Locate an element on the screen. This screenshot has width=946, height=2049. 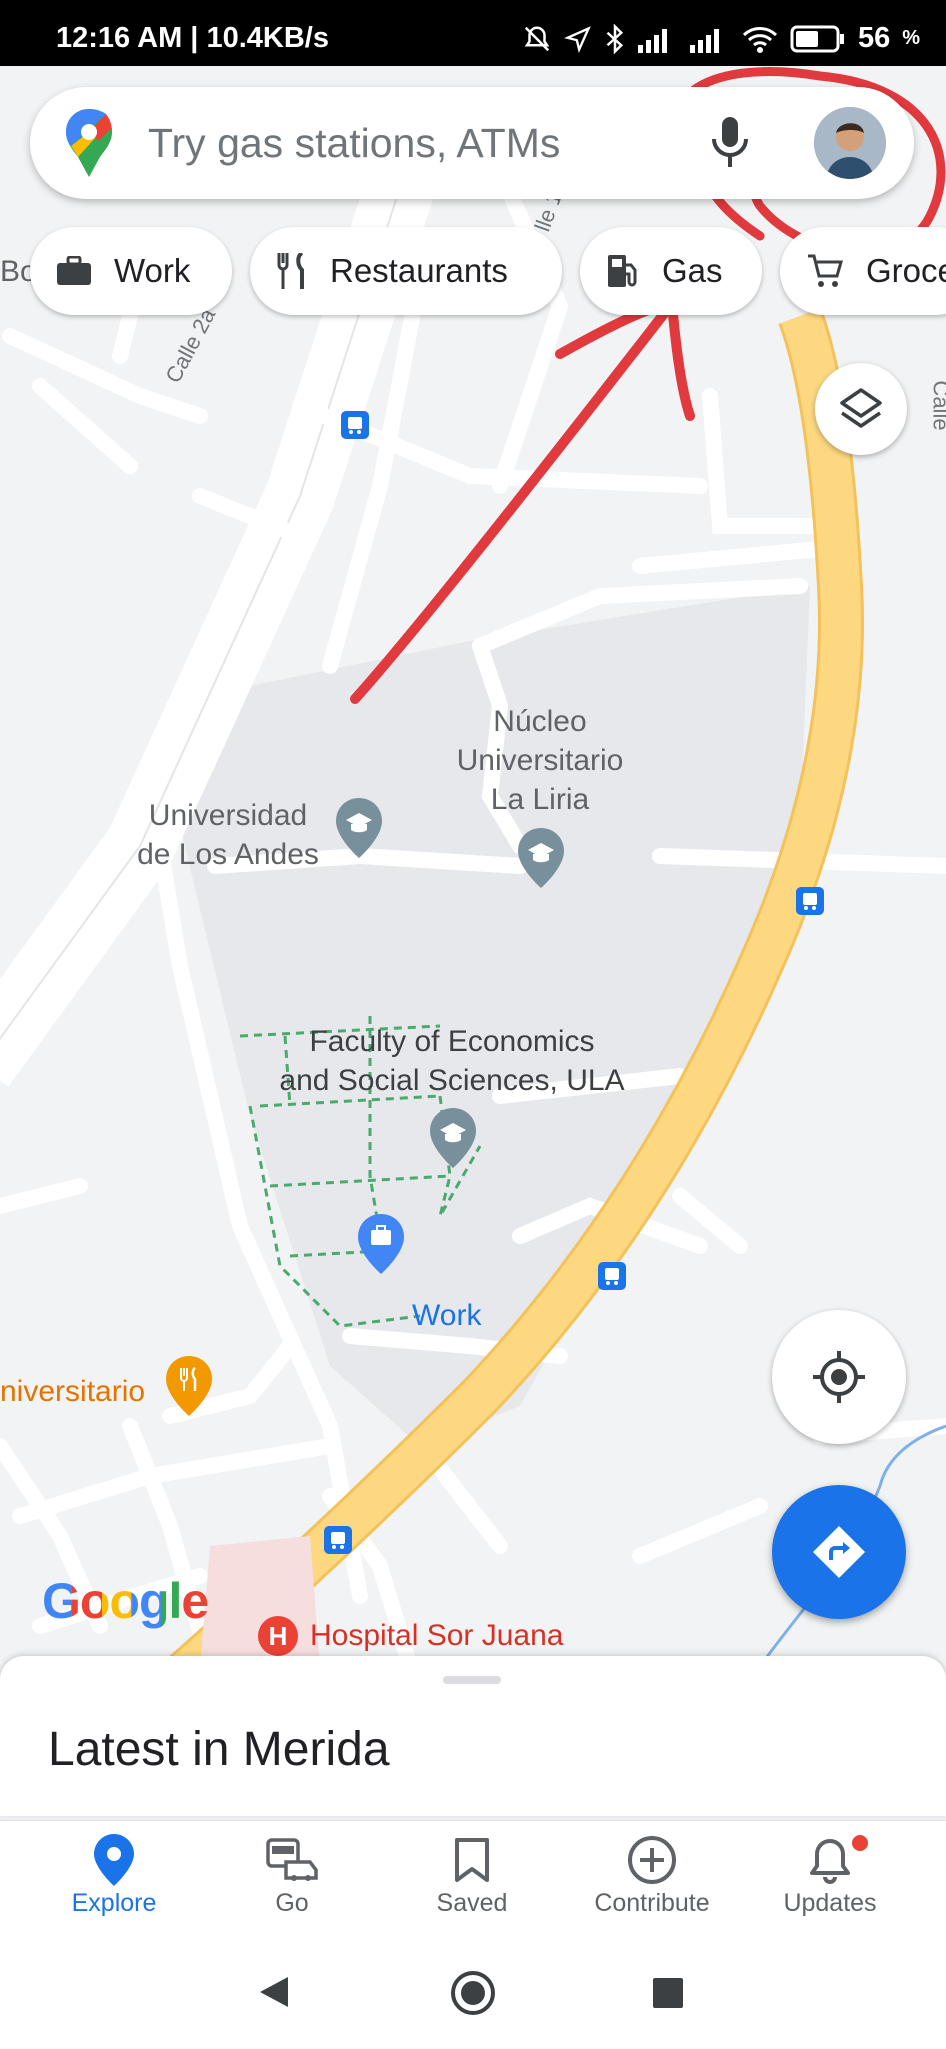
system-navigation is located at coordinates (473, 1993).